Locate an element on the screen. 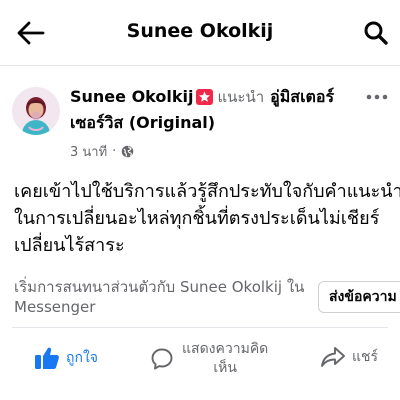 The image size is (400, 400). comment-label: แสดงความคิด เห็น is located at coordinates (225, 359).